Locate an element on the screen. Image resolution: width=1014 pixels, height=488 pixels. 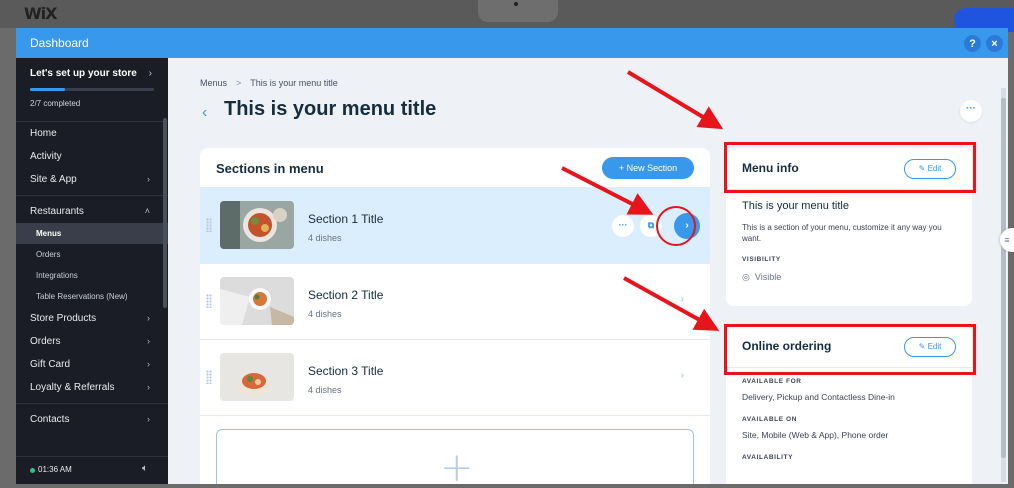
close-icon: × is located at coordinates (994, 43).